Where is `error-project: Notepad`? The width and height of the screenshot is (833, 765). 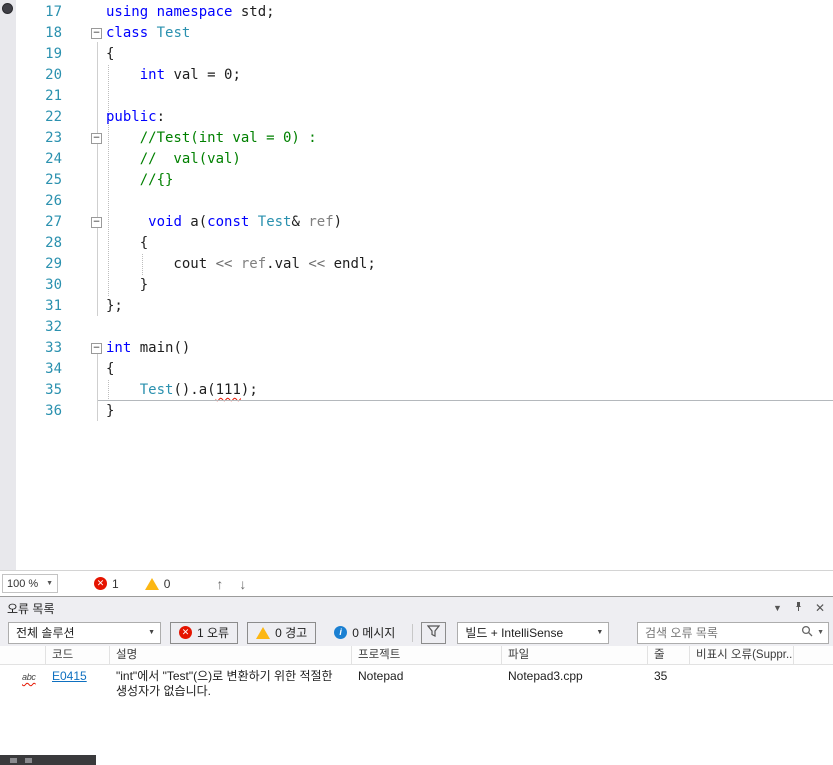
error-project: Notepad is located at coordinates (381, 676).